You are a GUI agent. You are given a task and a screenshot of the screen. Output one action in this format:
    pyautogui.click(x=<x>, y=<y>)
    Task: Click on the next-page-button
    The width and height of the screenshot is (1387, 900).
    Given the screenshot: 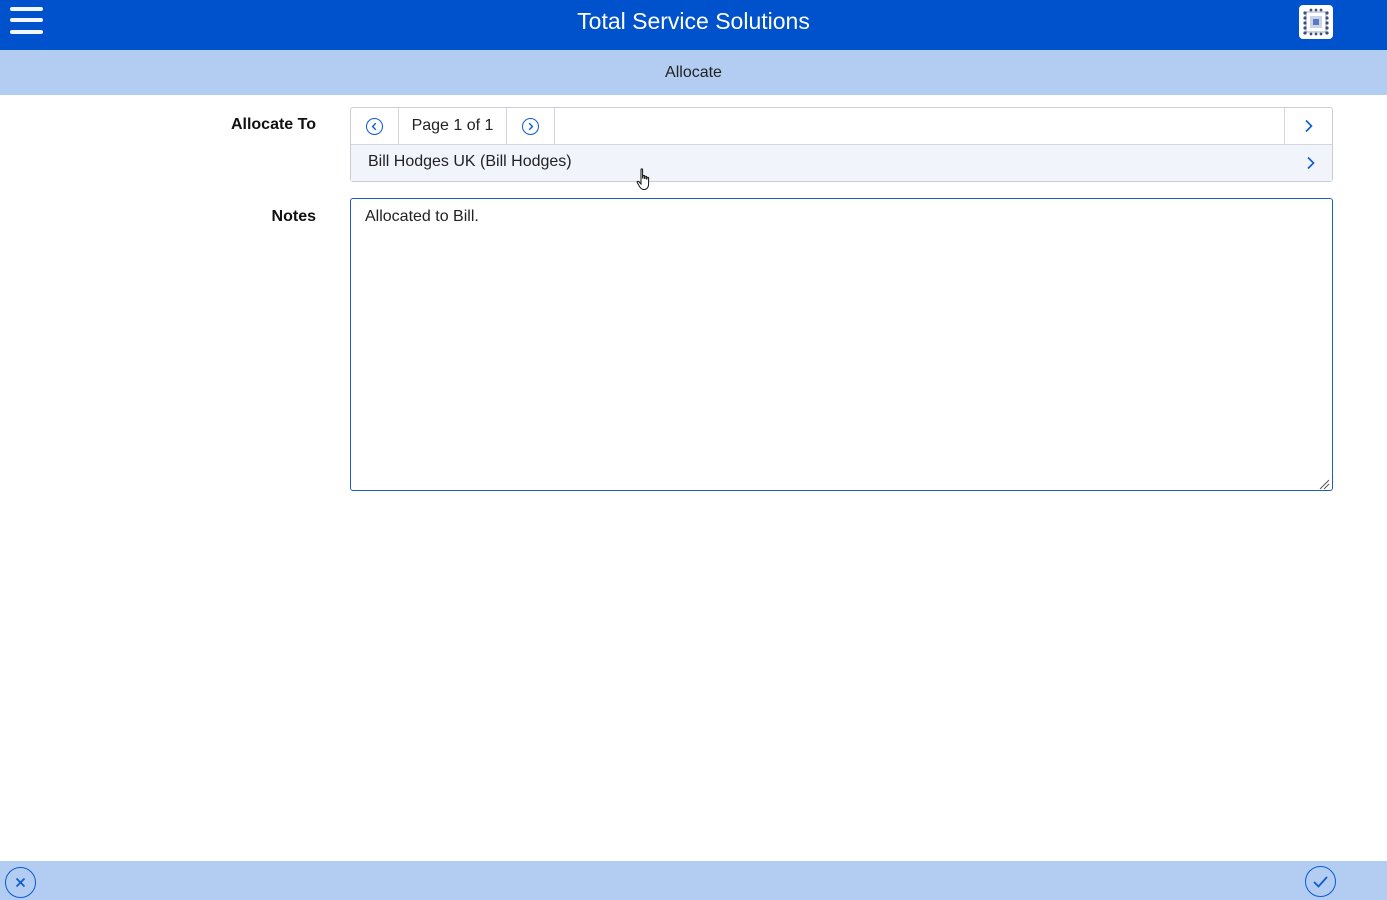 What is the action you would take?
    pyautogui.click(x=531, y=126)
    